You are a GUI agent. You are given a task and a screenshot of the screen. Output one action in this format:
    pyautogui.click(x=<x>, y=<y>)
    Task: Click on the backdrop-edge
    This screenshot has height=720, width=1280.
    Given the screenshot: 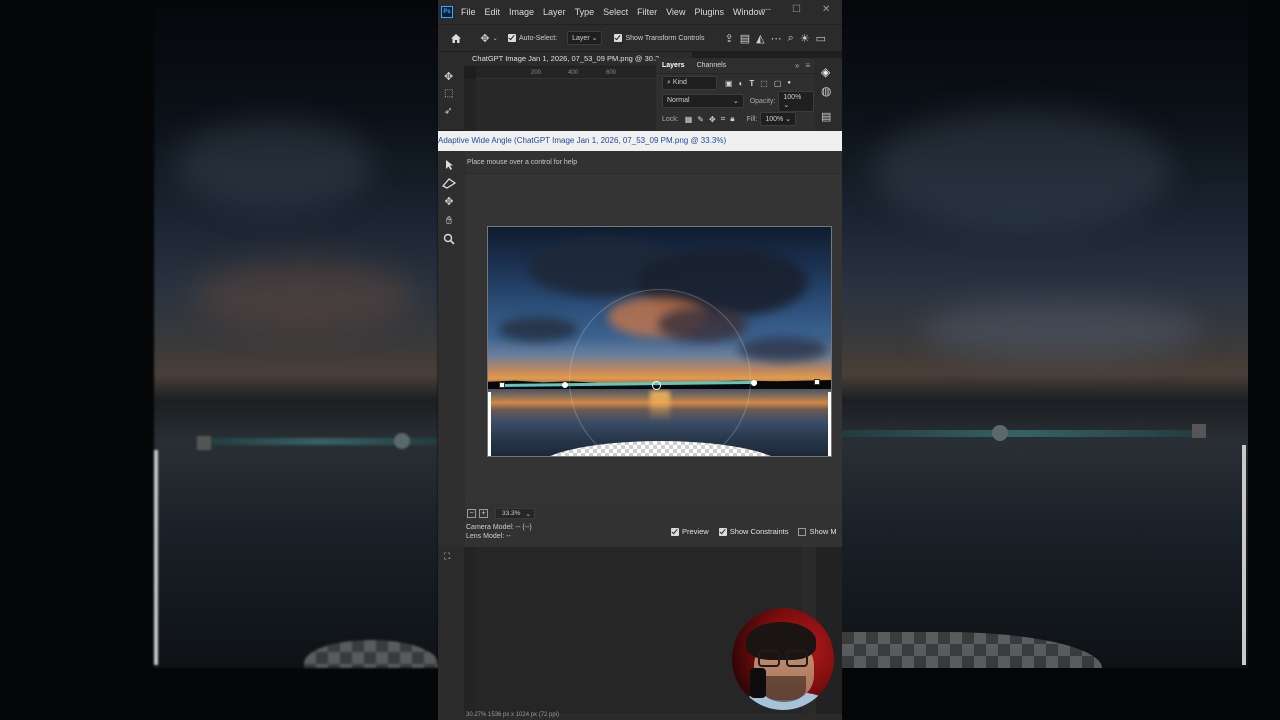 What is the action you would take?
    pyautogui.click(x=1244, y=555)
    